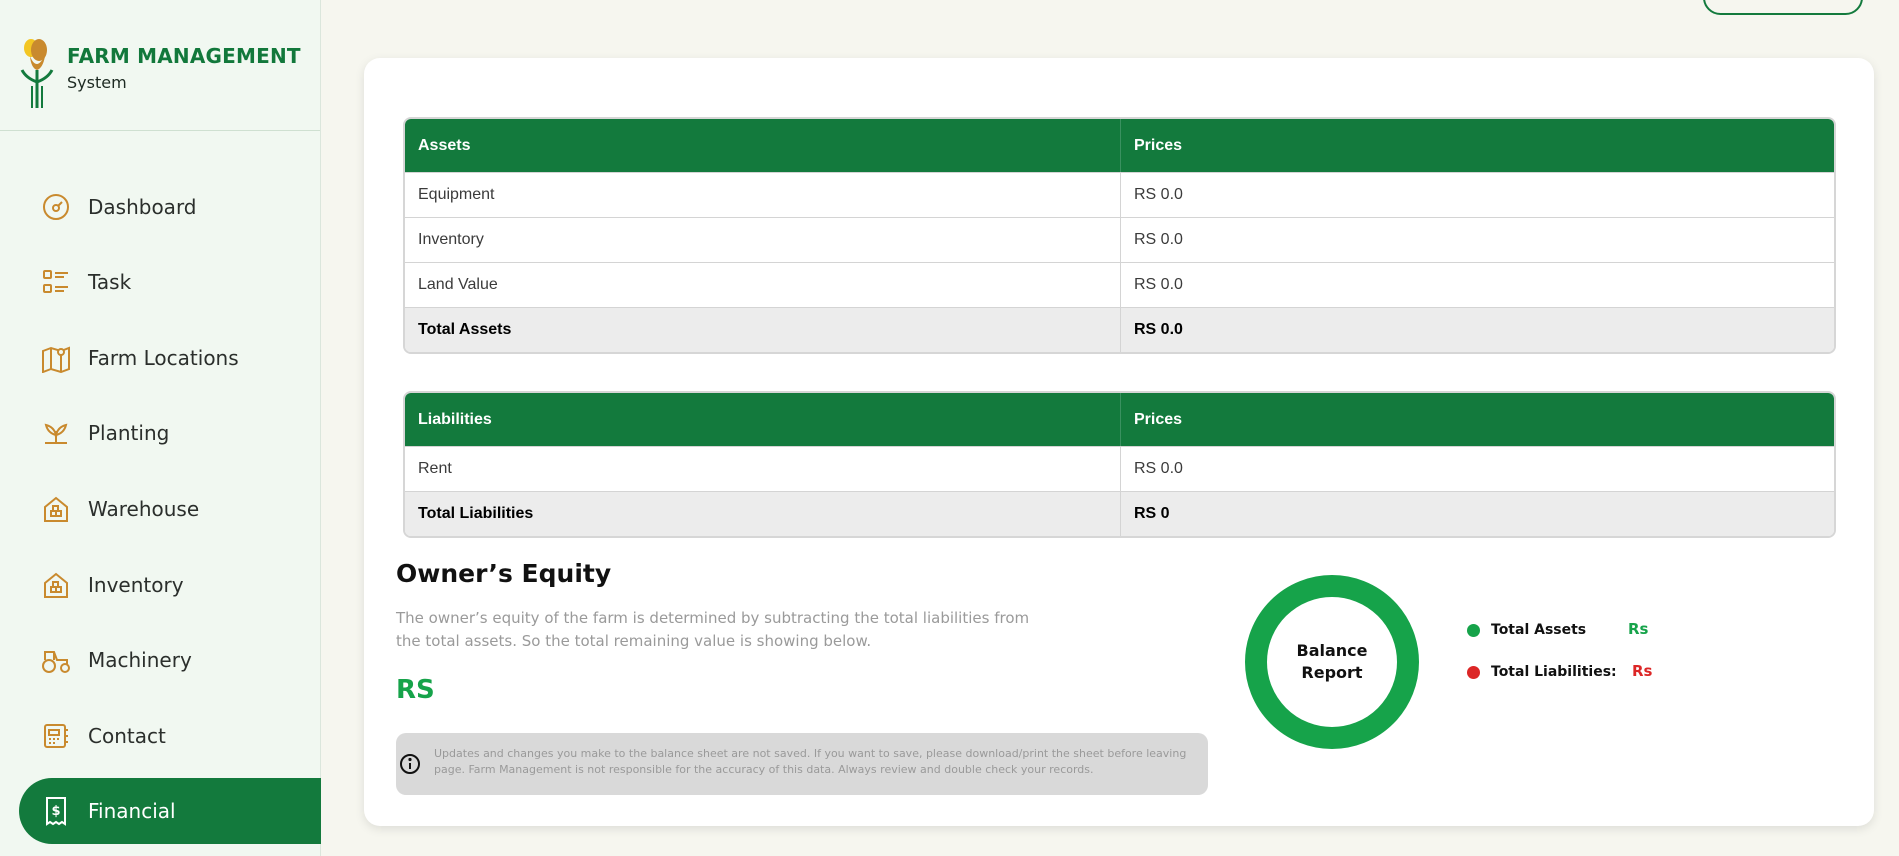 The height and width of the screenshot is (856, 1899). Describe the element at coordinates (763, 145) in the screenshot. I see `column-header: Assets` at that location.